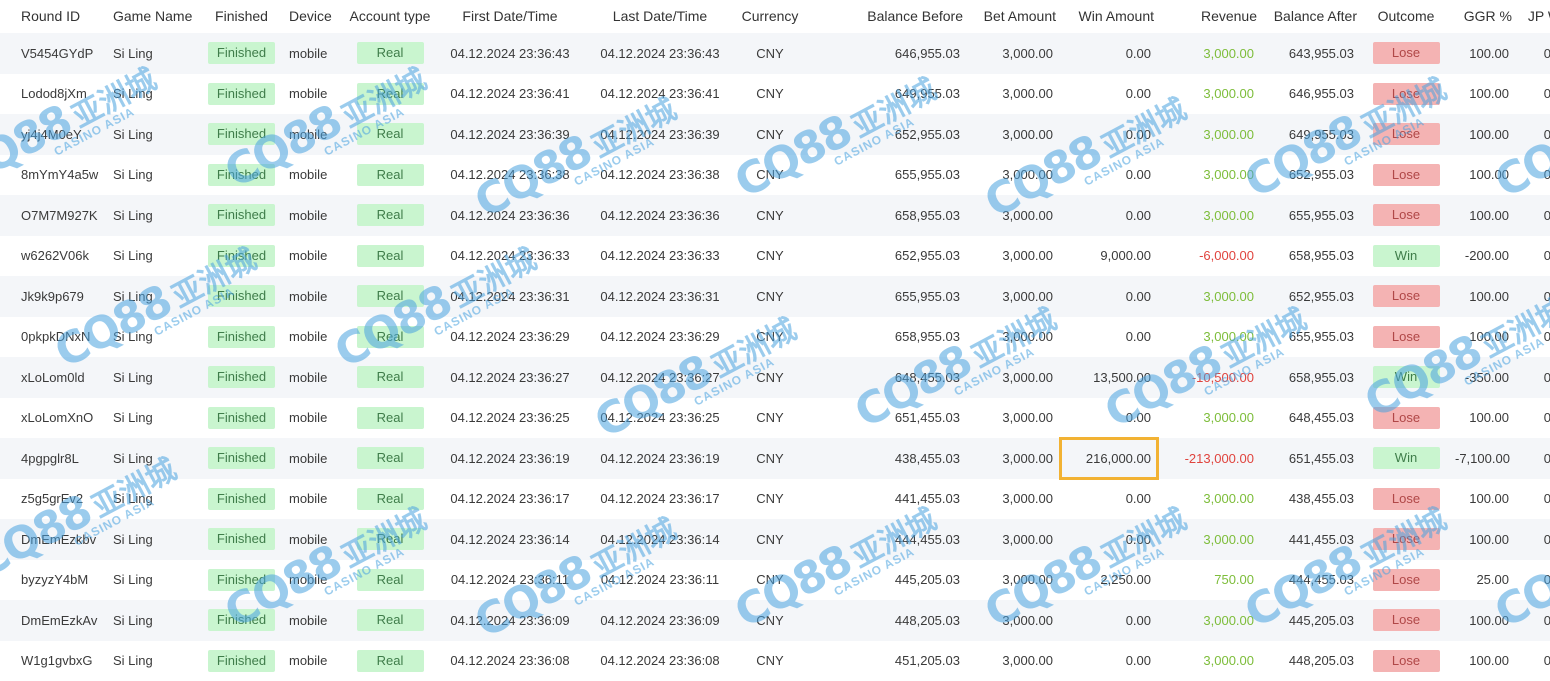 Image resolution: width=1550 pixels, height=681 pixels. I want to click on cell-game-name: Si Ling, so click(133, 175).